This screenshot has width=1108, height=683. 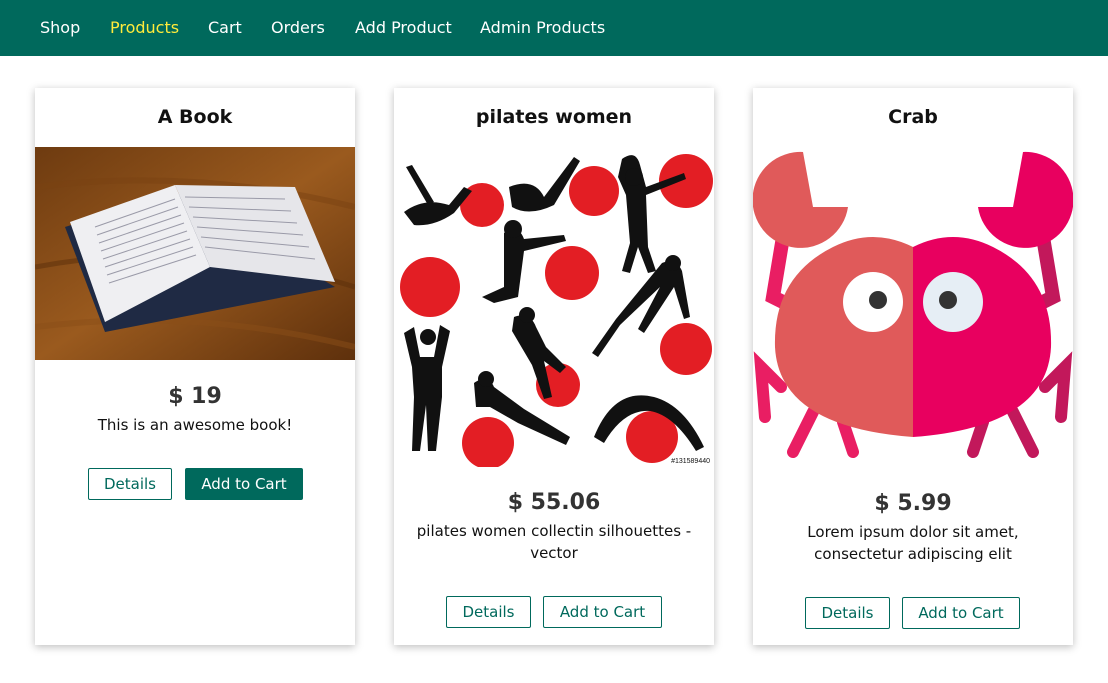 What do you see at coordinates (225, 28) in the screenshot?
I see `nav-cart-link: Cart` at bounding box center [225, 28].